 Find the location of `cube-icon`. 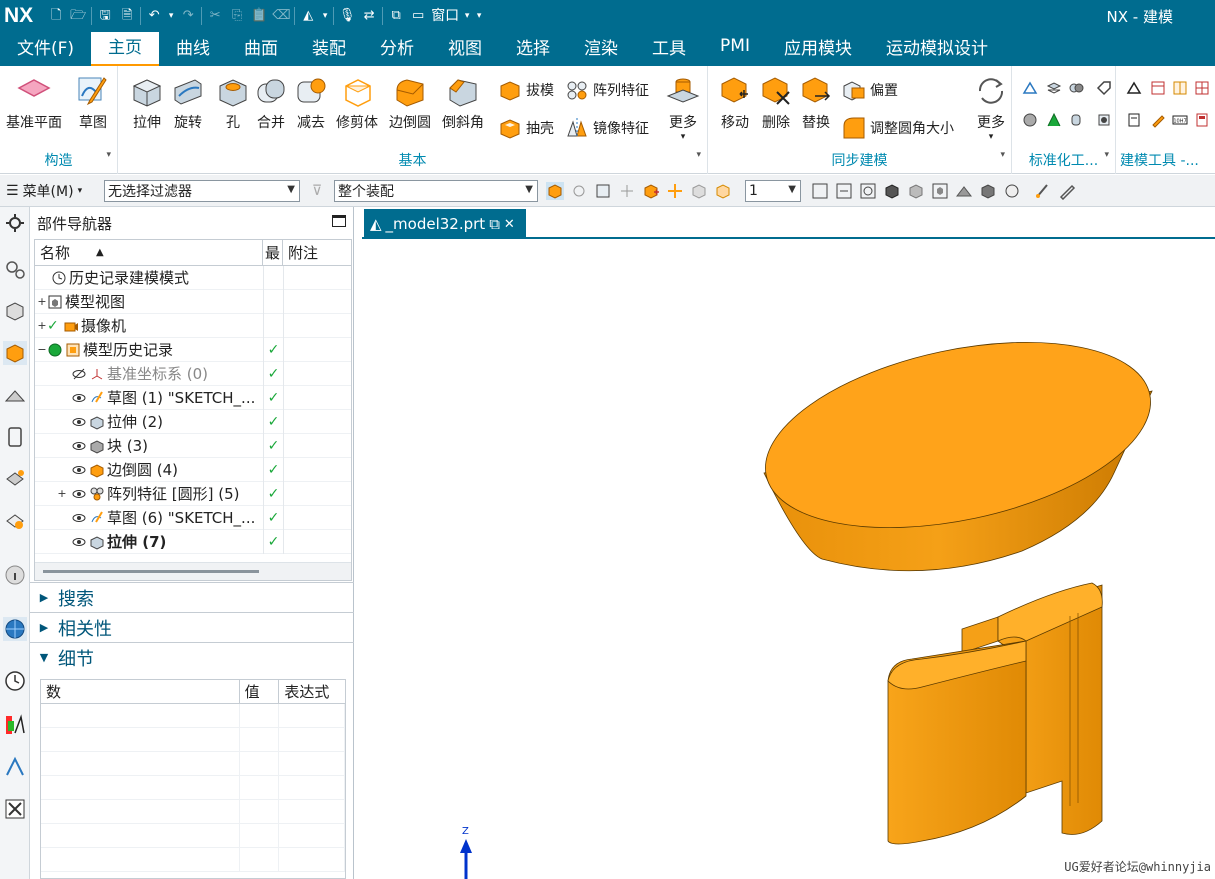

cube-icon is located at coordinates (723, 191).